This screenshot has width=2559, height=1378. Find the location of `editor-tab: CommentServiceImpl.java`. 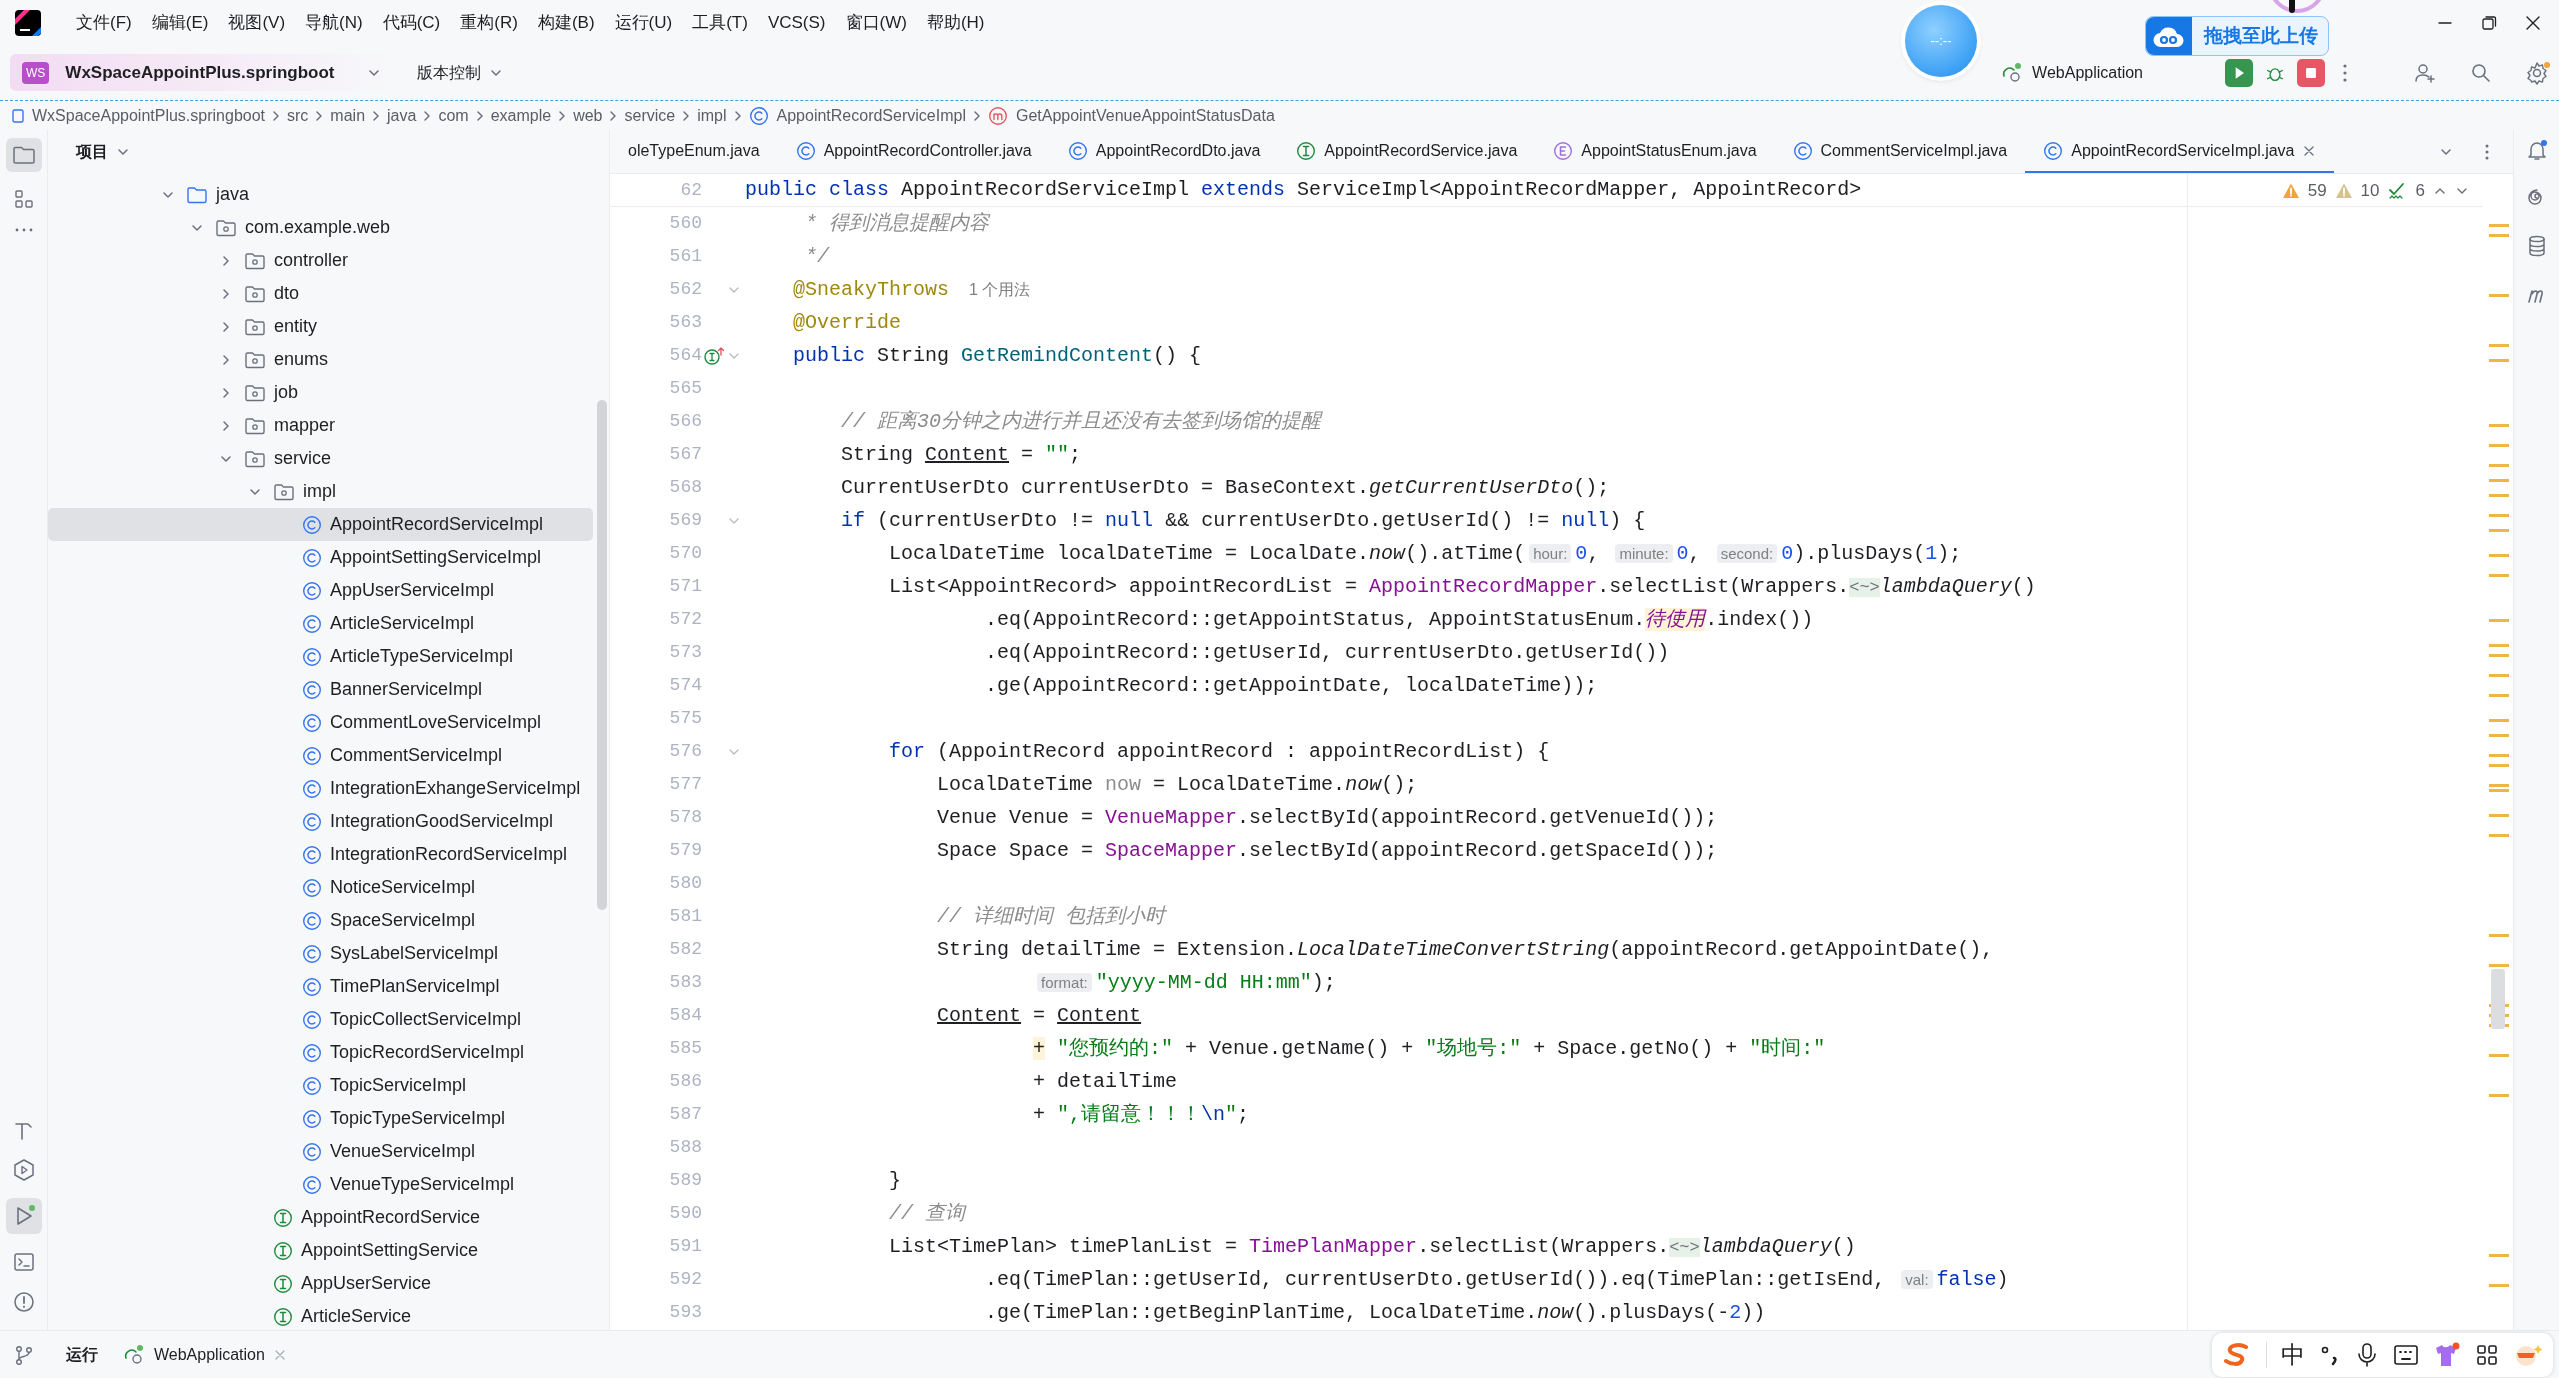

editor-tab: CommentServiceImpl.java is located at coordinates (1900, 151).